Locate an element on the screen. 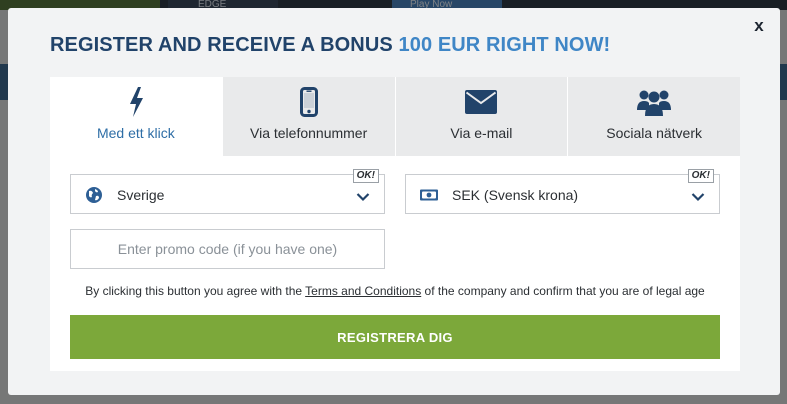  title-main: REGISTER AND RECEIVE A BONUS is located at coordinates (224, 45).